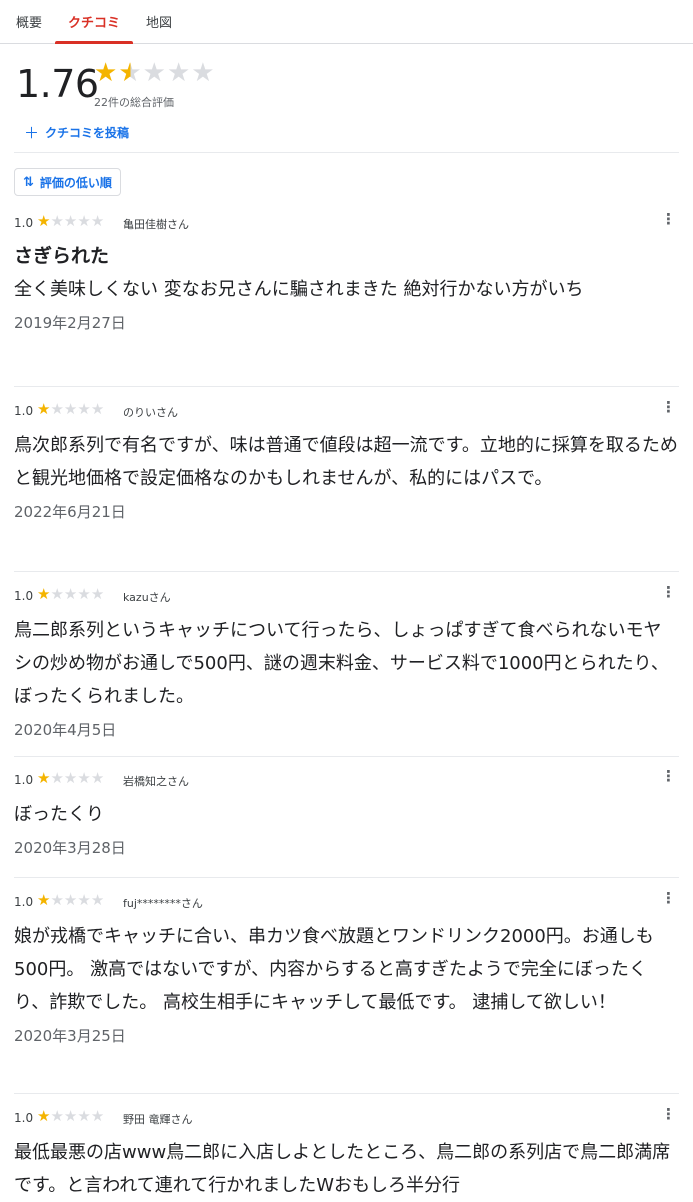 This screenshot has height=1202, width=693. I want to click on review-date: 2020年3月28日, so click(70, 848).